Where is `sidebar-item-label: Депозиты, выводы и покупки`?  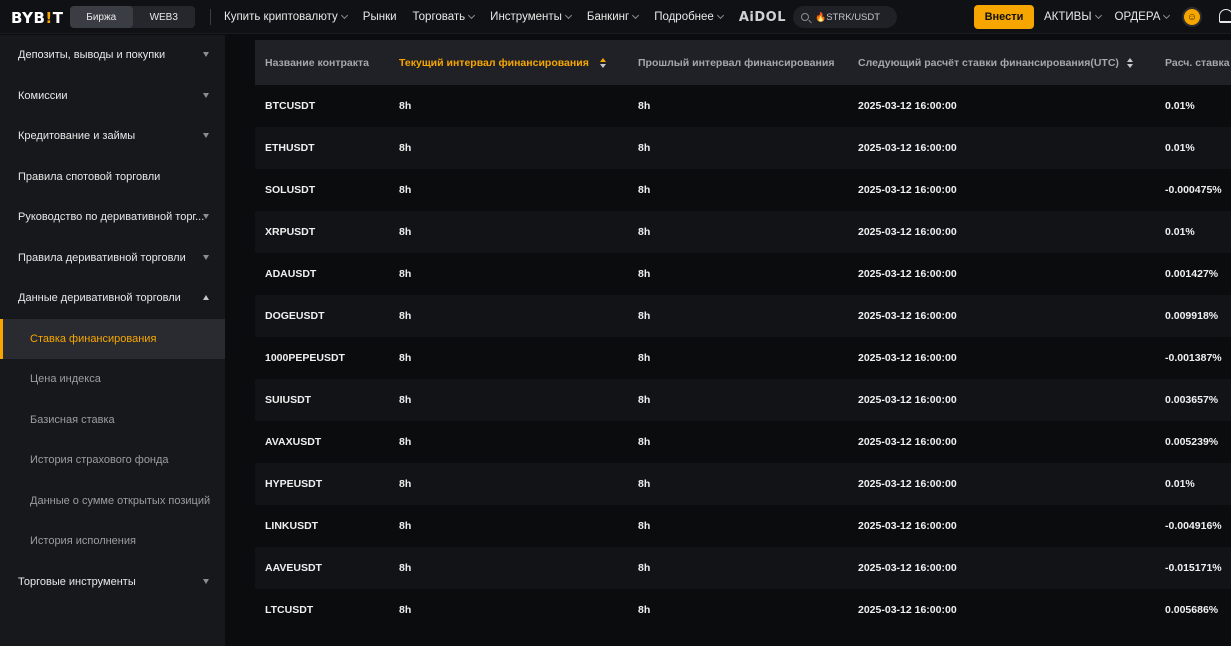
sidebar-item-label: Депозиты, выводы и покупки is located at coordinates (92, 55).